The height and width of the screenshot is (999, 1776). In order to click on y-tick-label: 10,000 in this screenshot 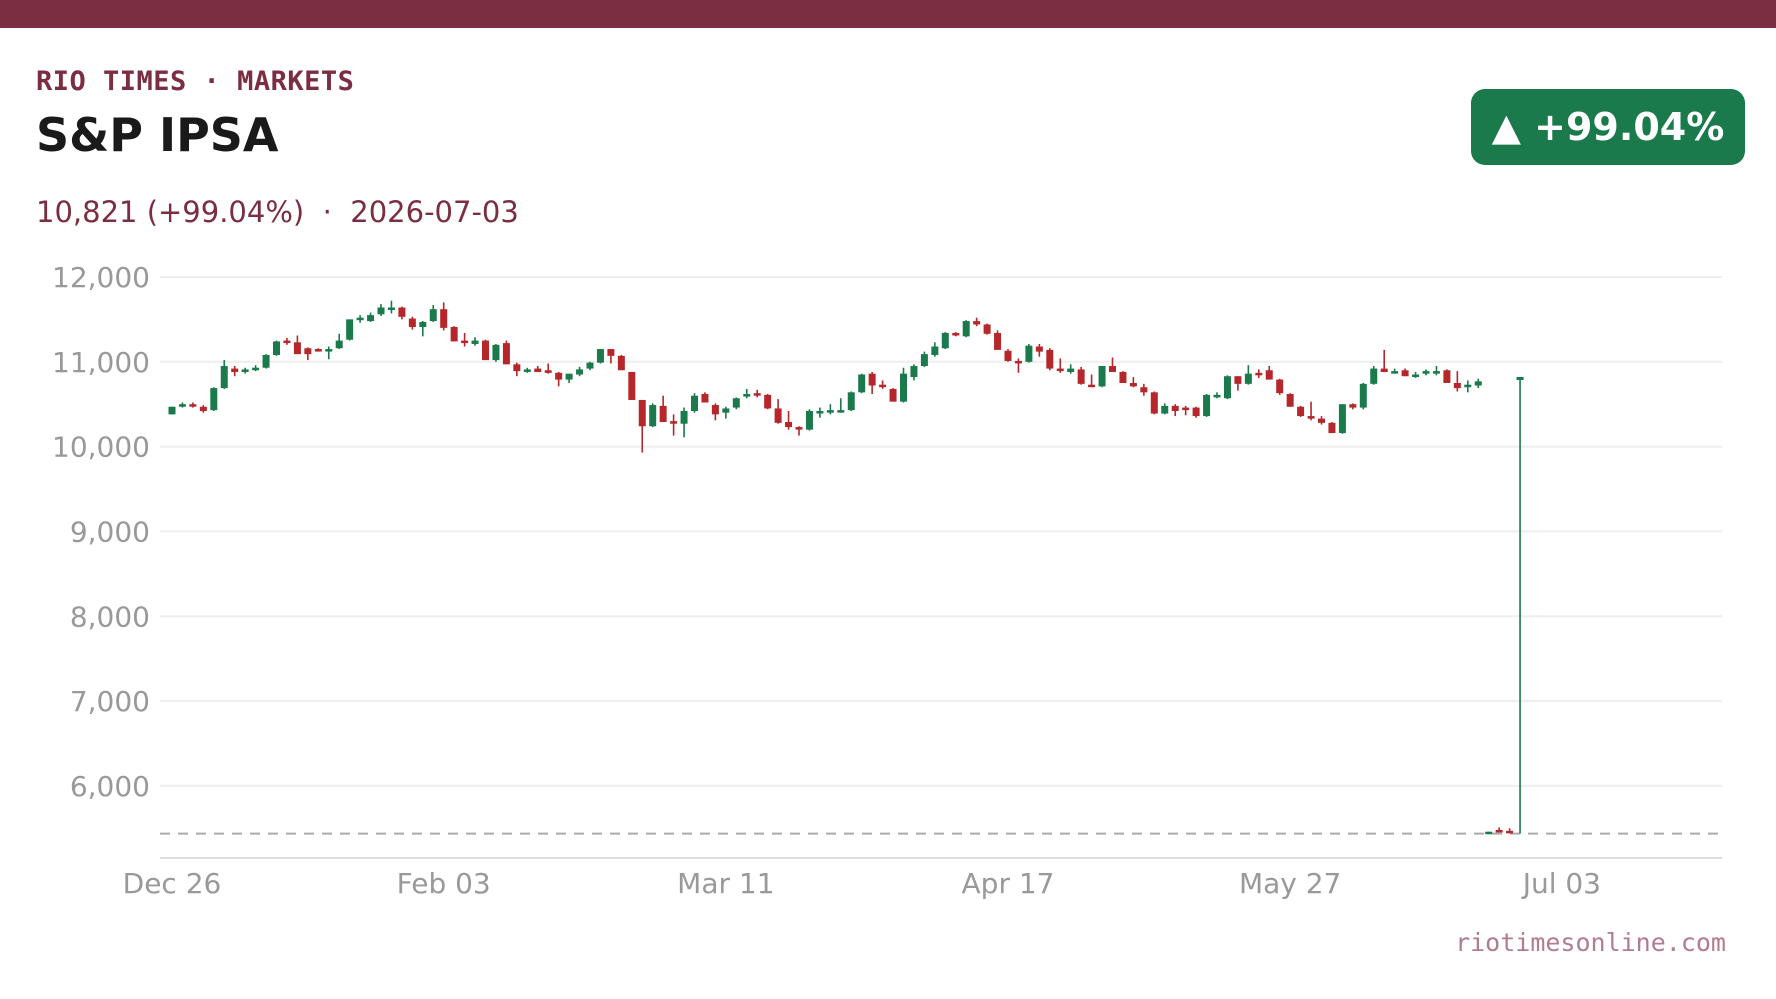, I will do `click(101, 447)`.